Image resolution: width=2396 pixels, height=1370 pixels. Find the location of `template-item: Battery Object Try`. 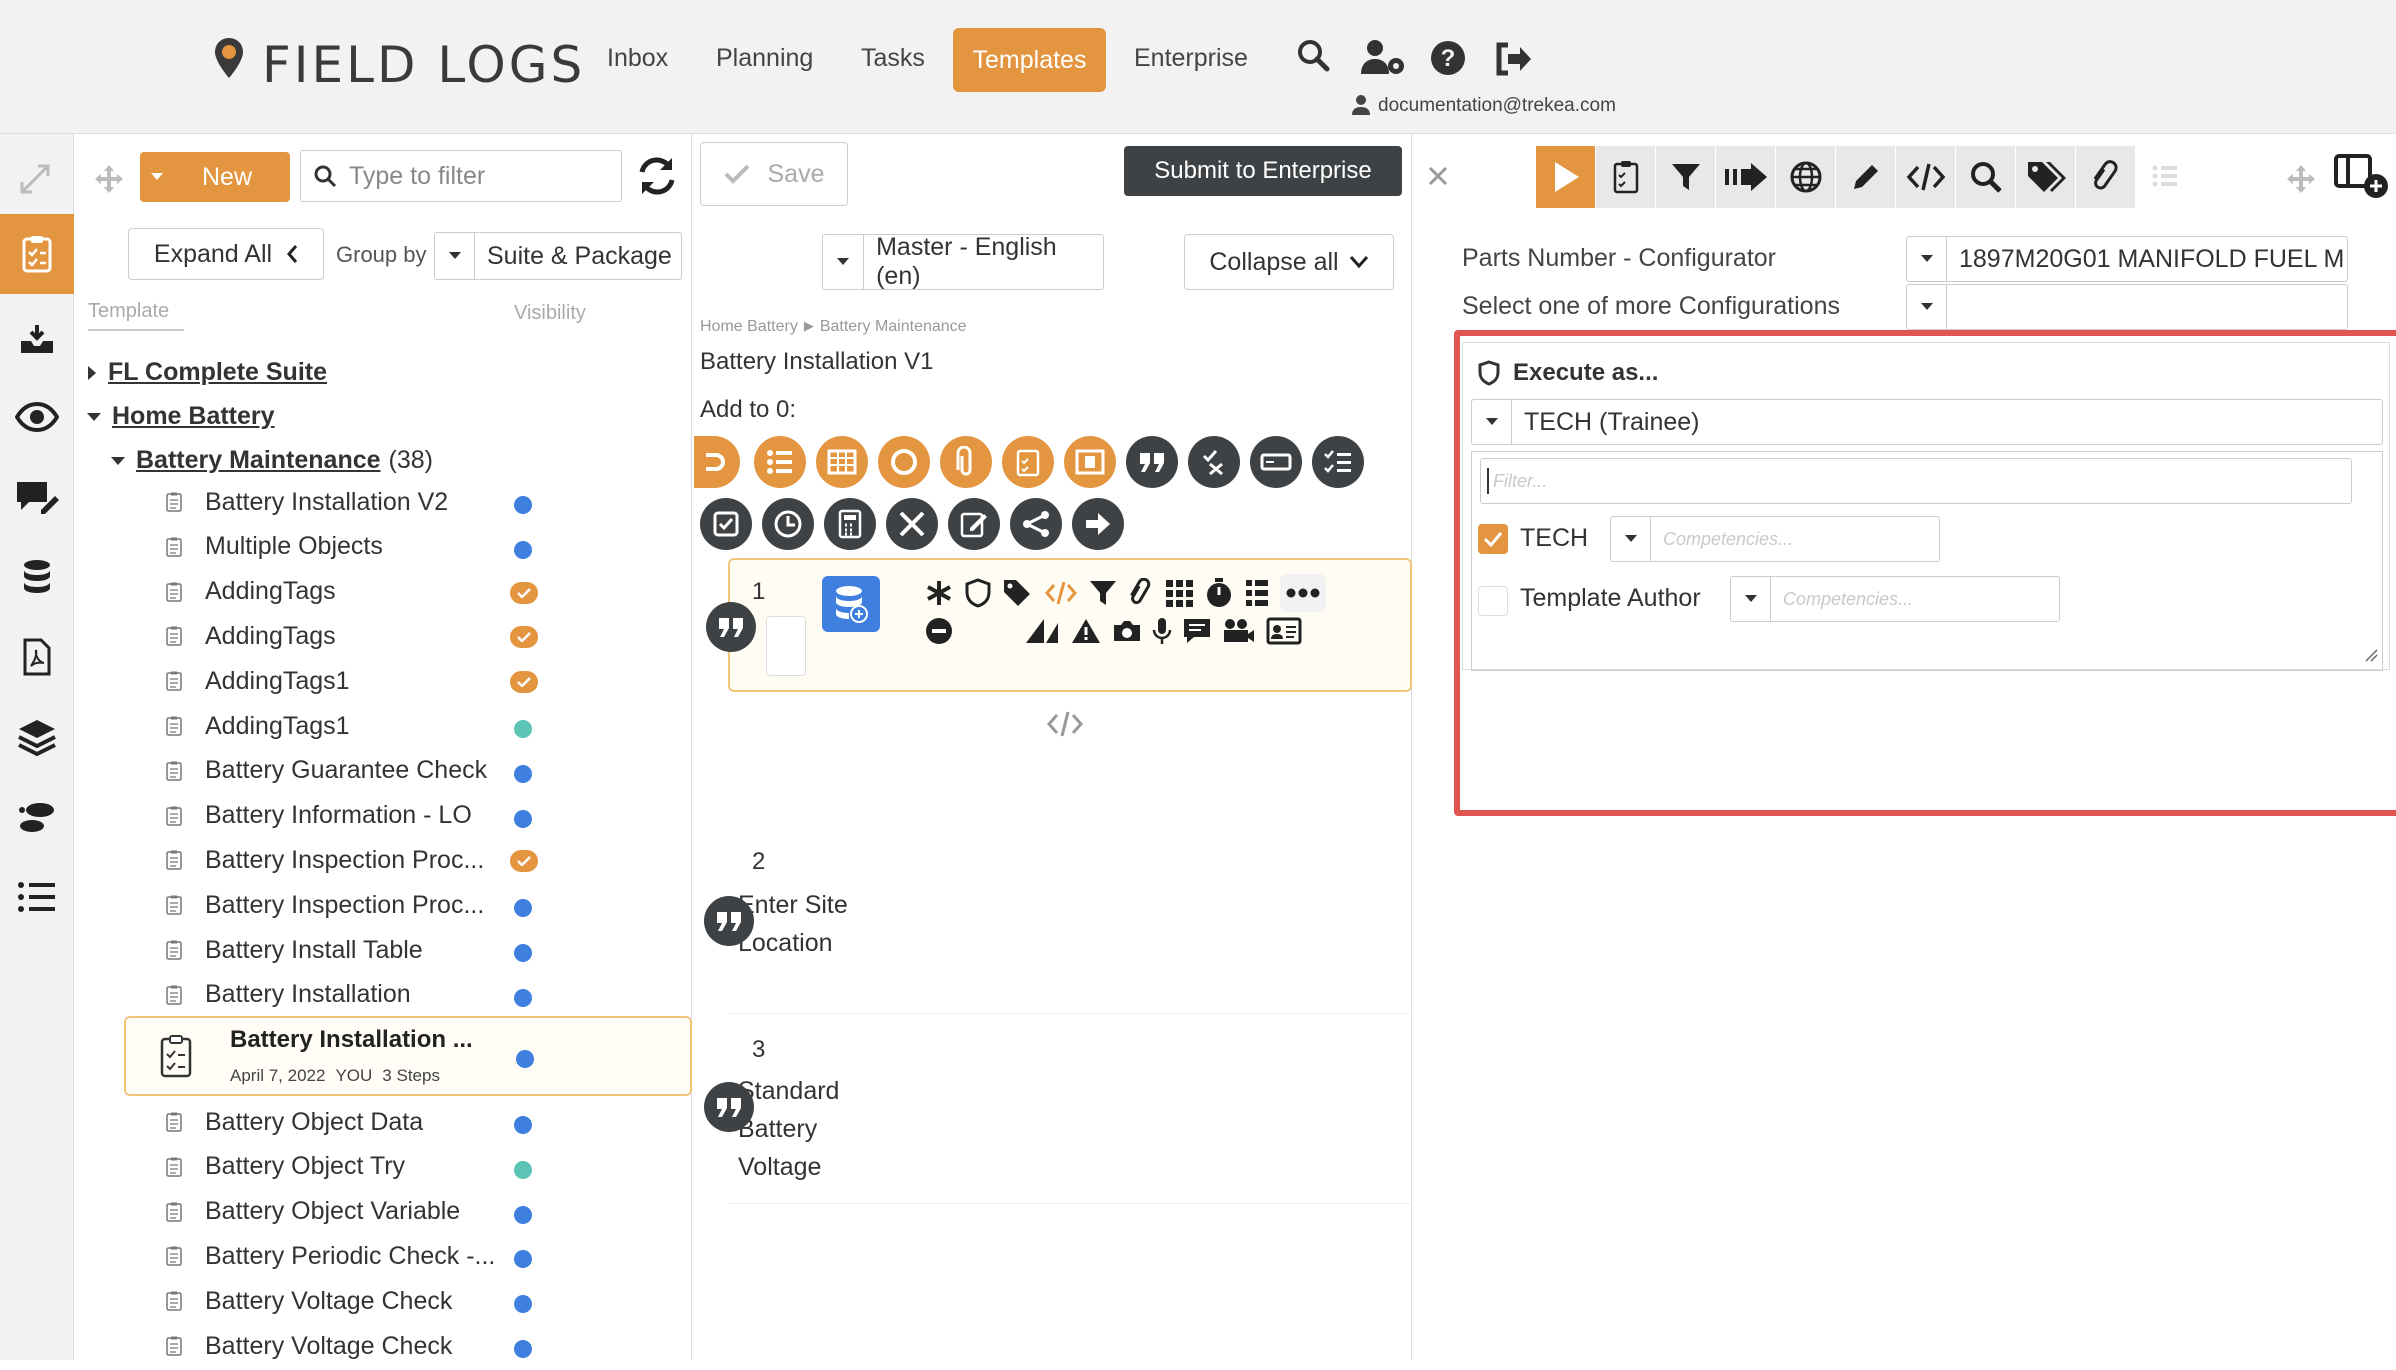

template-item: Battery Object Try is located at coordinates (383, 1167).